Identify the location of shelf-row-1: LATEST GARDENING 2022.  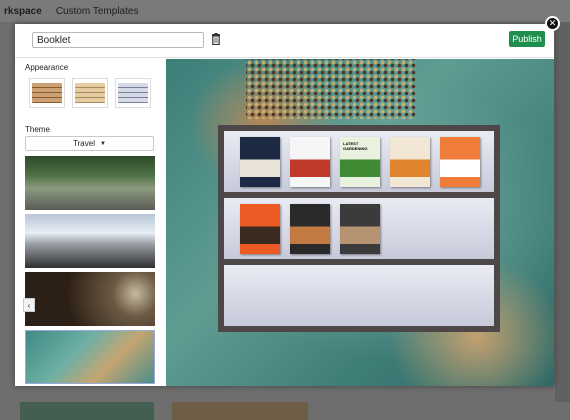
(359, 161).